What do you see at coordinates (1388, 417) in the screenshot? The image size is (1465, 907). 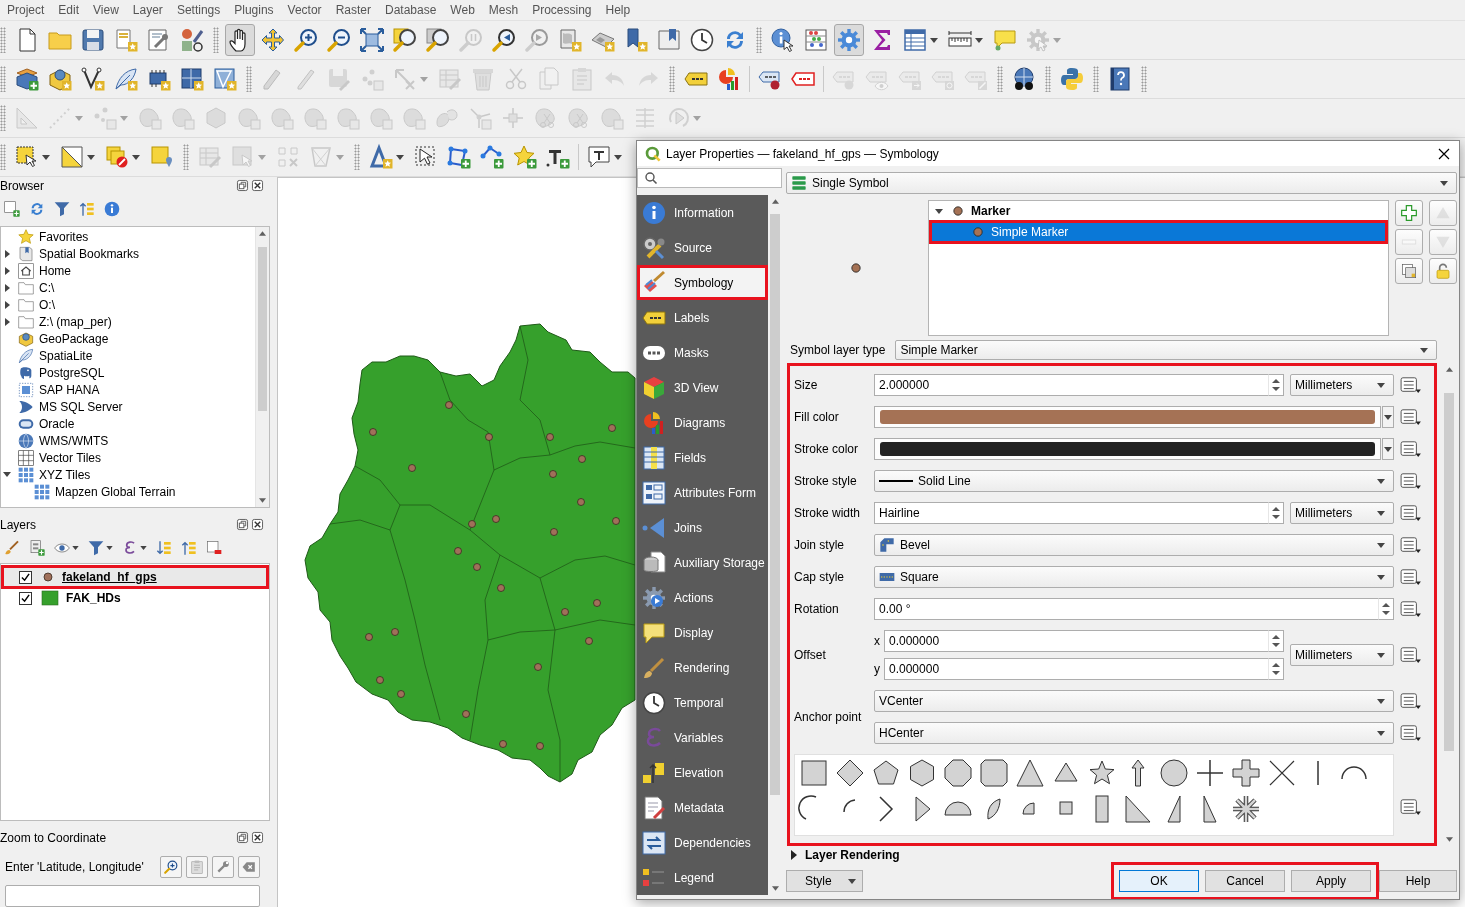 I see `color-menu-button` at bounding box center [1388, 417].